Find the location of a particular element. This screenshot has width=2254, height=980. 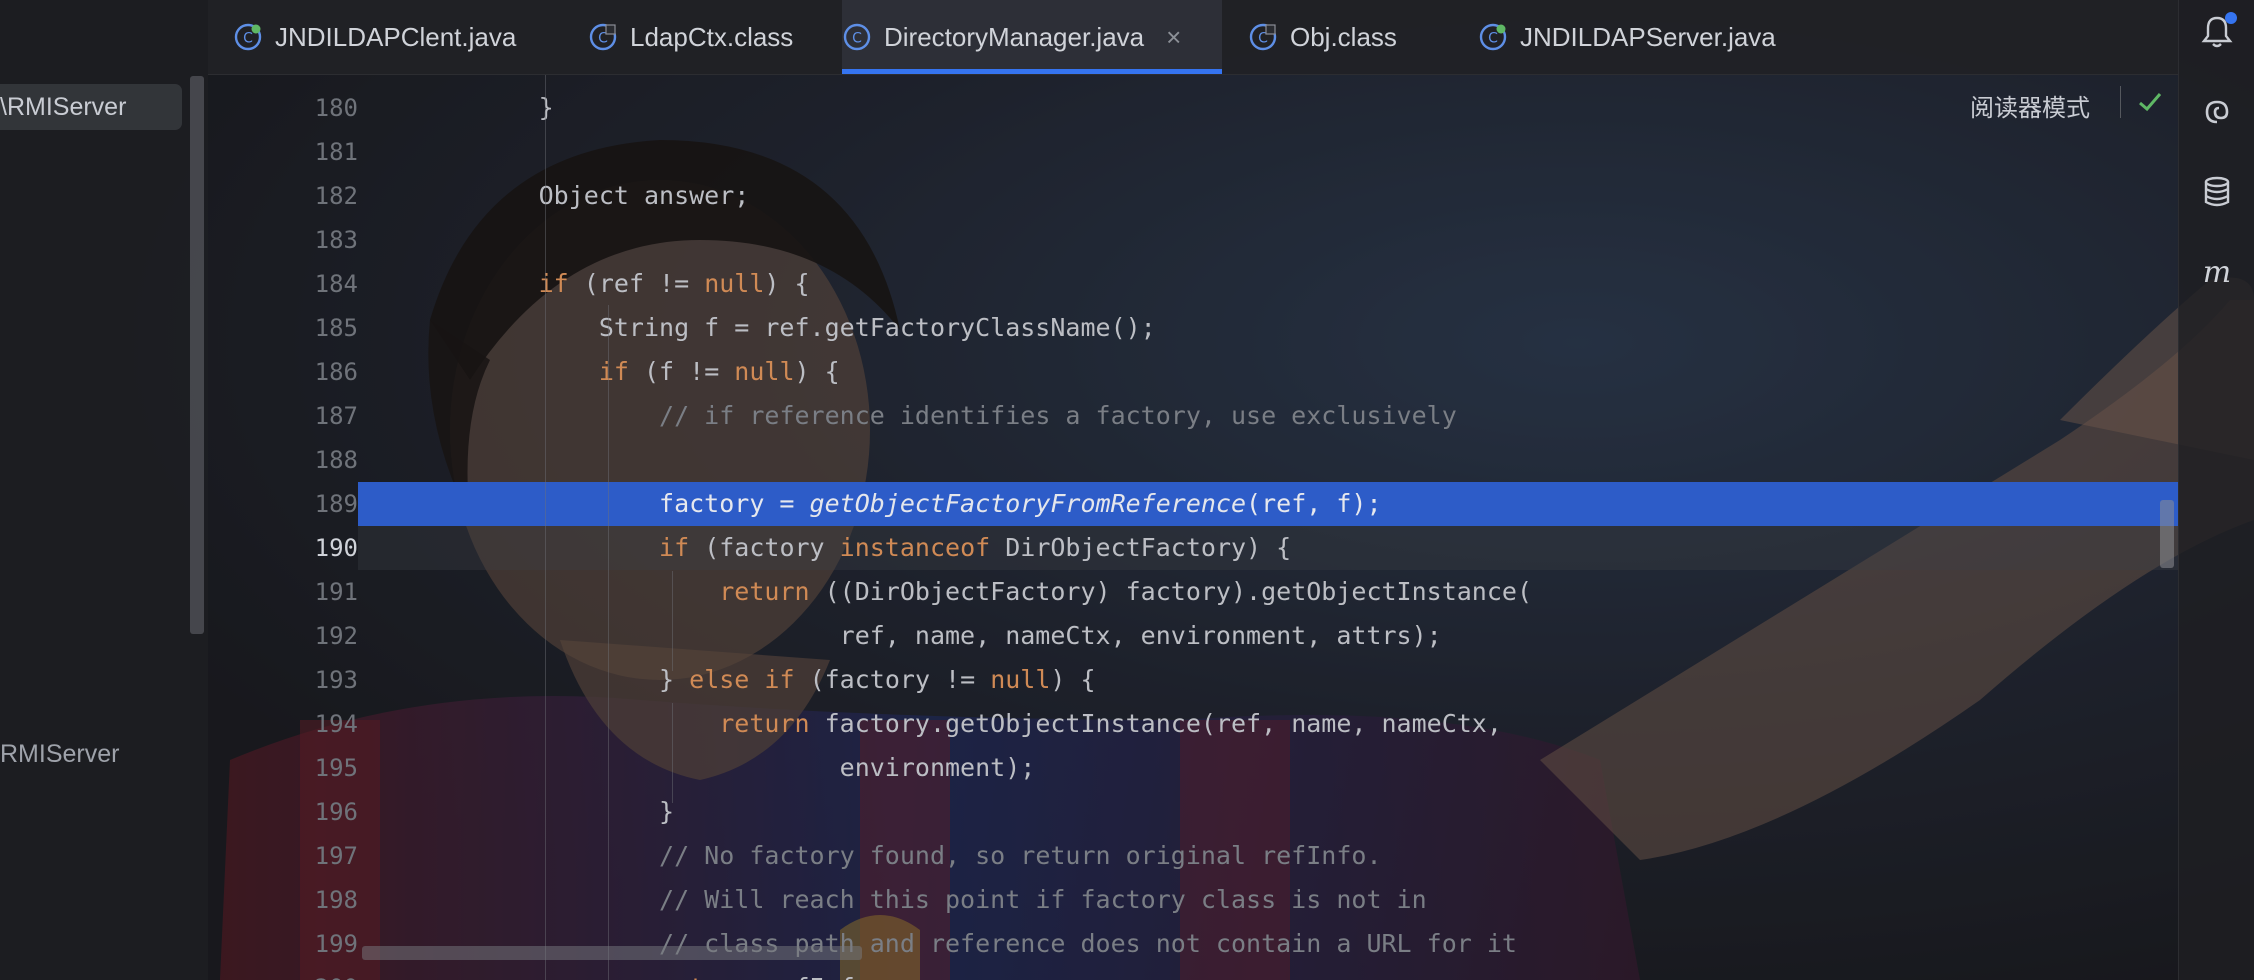

tab-obj: C Obj.class is located at coordinates (1323, 37).